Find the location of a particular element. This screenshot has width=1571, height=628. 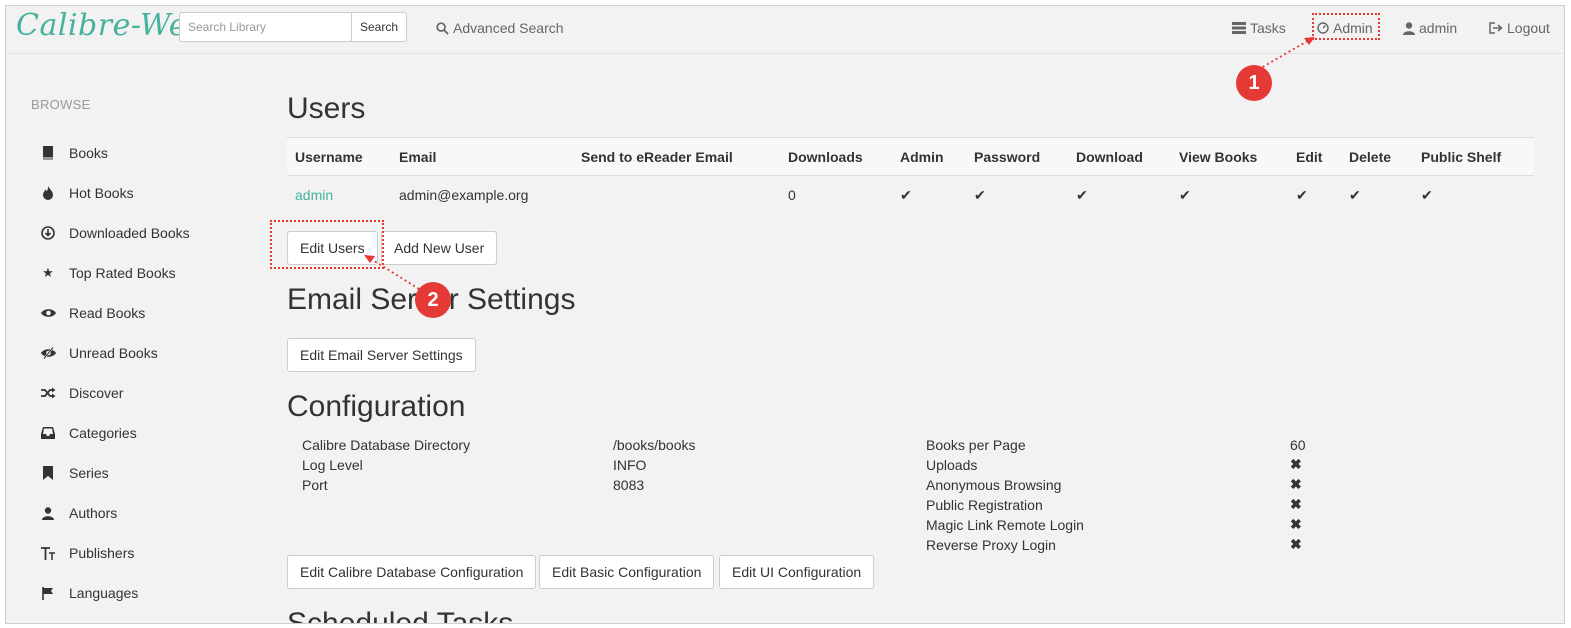

callout-badge-1: 1 is located at coordinates (1254, 83).